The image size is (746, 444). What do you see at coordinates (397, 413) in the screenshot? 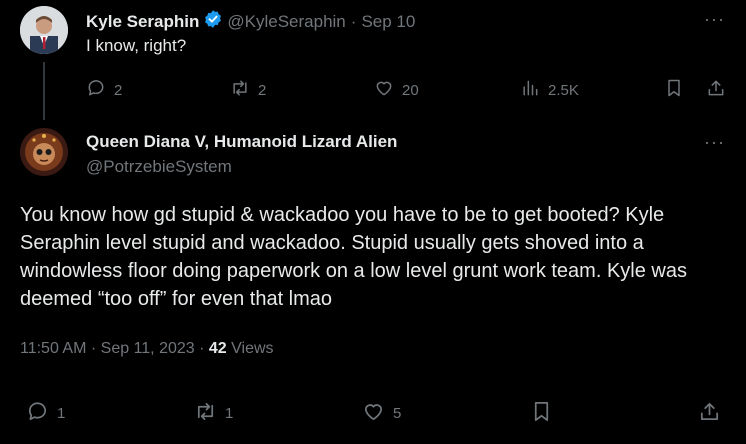
I see `like-count: 5` at bounding box center [397, 413].